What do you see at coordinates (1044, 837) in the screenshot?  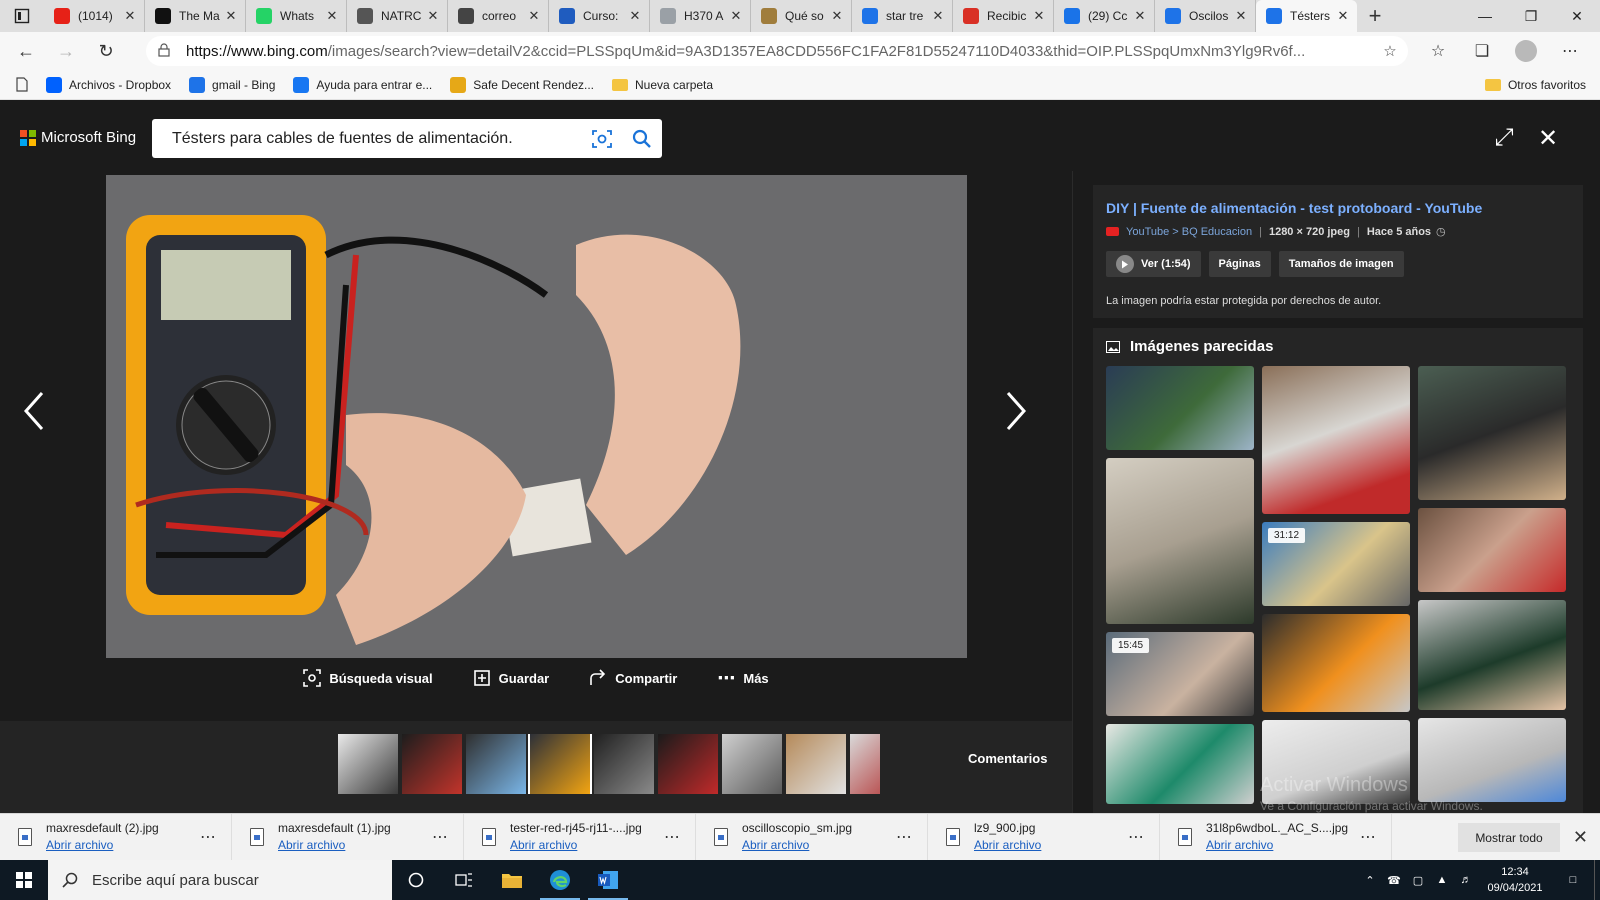 I see `download-item: lz9_900.jpg Abrir archivo ⋯` at bounding box center [1044, 837].